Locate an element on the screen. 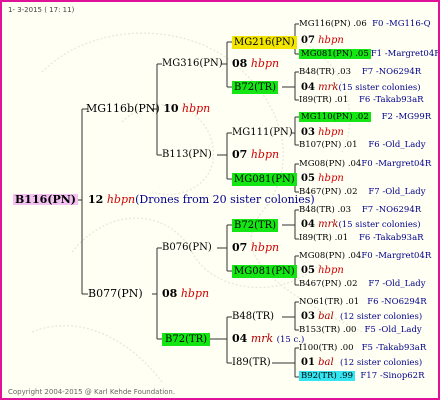 This screenshot has height=400, width=440. gen3-a1-label: MG216(PN) is located at coordinates (264, 42).